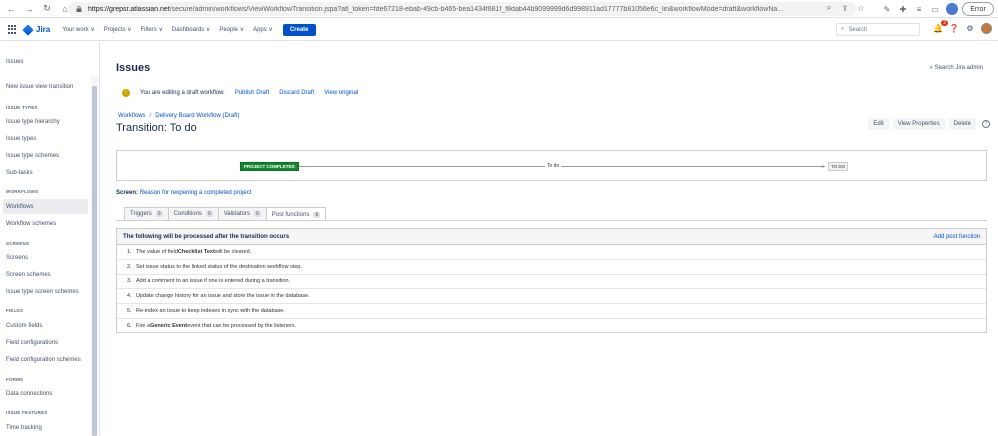 This screenshot has width=998, height=436. What do you see at coordinates (15, 310) in the screenshot?
I see `sidebar-heading-fields: FIELDS` at bounding box center [15, 310].